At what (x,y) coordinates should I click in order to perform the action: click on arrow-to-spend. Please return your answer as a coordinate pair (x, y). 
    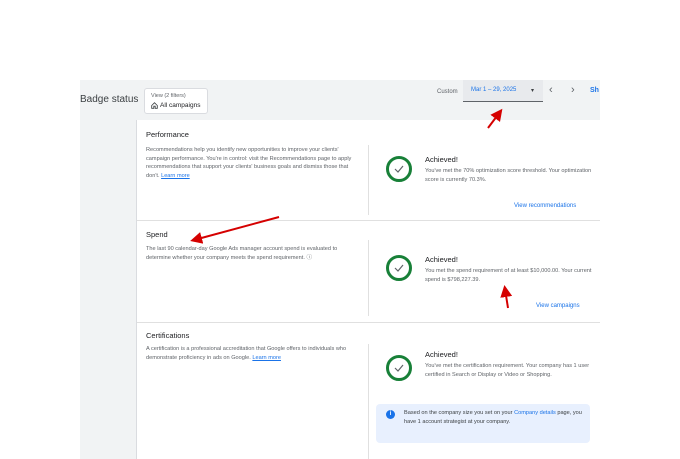
    Looking at the image, I should click on (235, 230).